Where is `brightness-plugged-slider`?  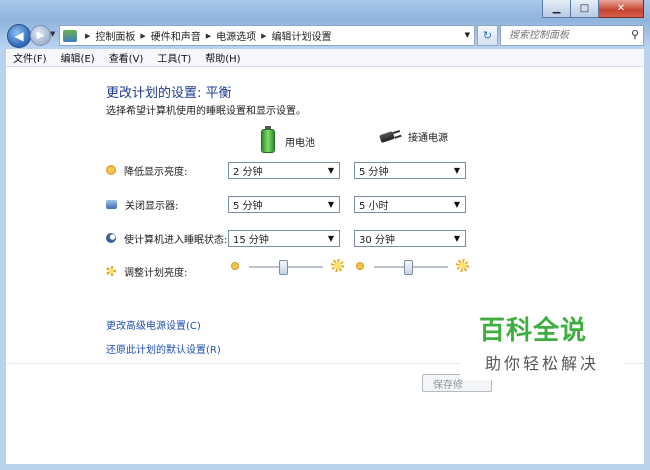 brightness-plugged-slider is located at coordinates (475, 267).